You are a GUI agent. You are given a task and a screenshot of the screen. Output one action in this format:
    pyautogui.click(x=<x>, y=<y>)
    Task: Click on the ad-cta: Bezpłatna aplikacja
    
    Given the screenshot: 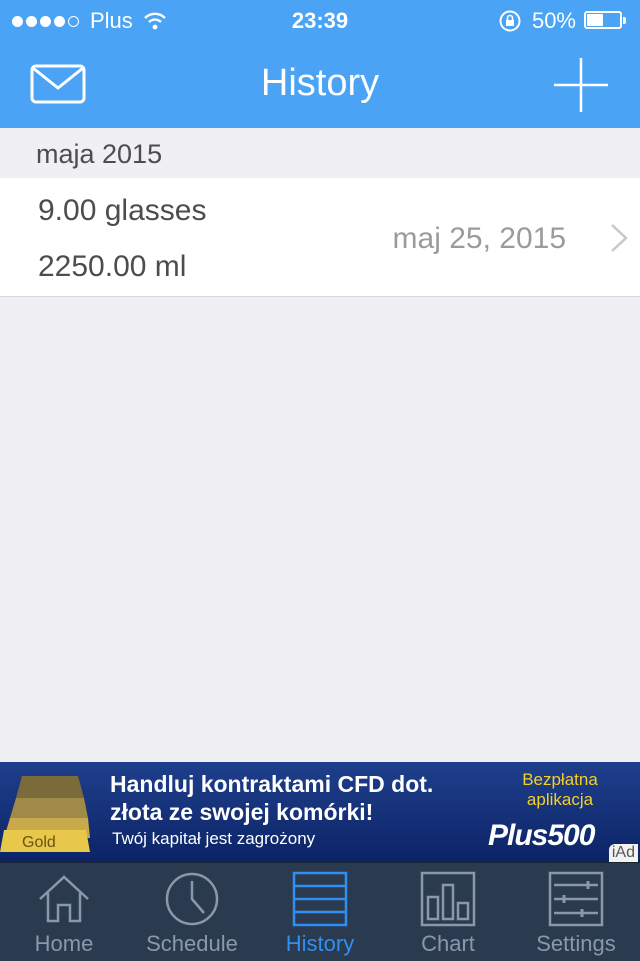 What is the action you would take?
    pyautogui.click(x=560, y=790)
    